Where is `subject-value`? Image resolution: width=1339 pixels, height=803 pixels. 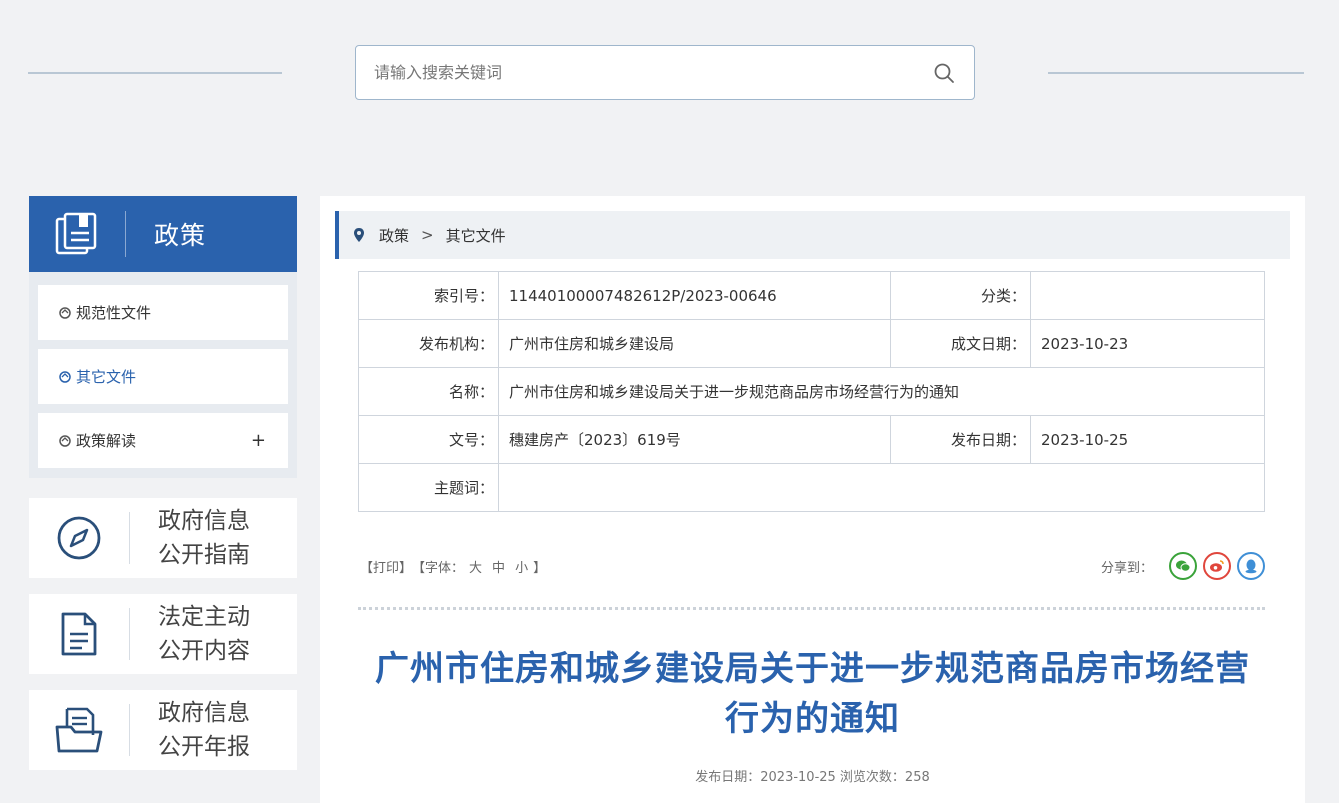 subject-value is located at coordinates (881, 487).